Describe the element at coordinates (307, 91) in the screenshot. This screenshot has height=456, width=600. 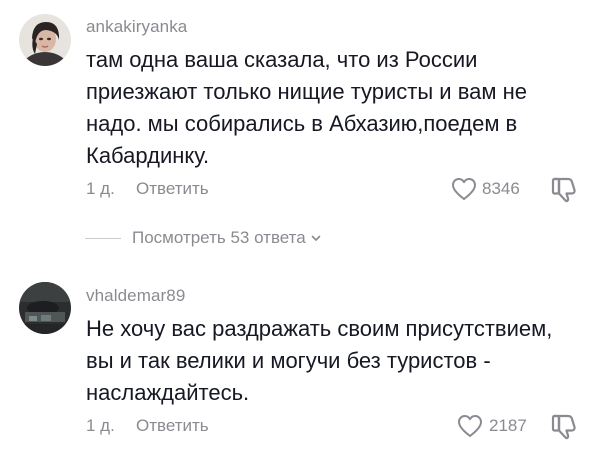
I see `comment-text-line: приезжают только нищие туристы и вам не` at that location.